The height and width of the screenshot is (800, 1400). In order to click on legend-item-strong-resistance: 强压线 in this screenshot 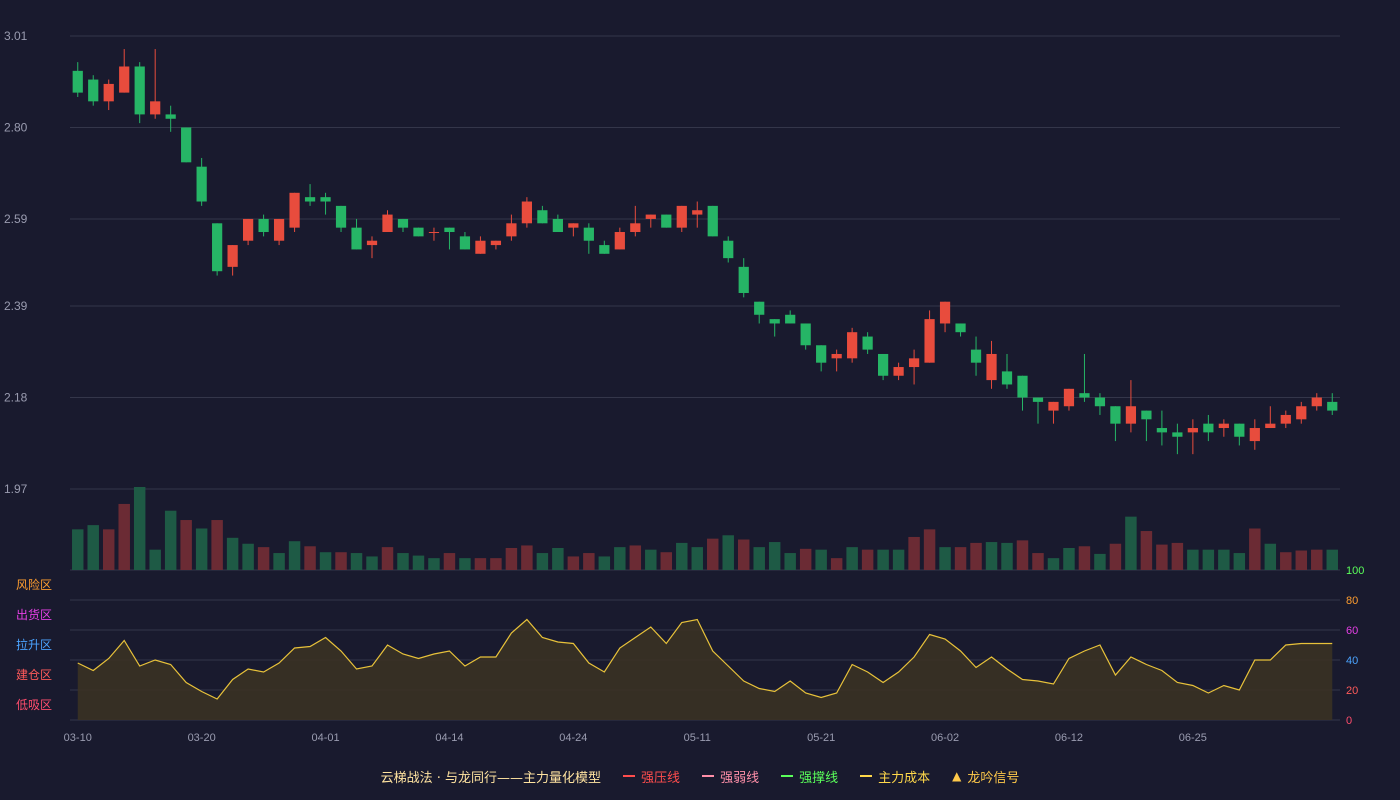, I will do `click(651, 776)`.